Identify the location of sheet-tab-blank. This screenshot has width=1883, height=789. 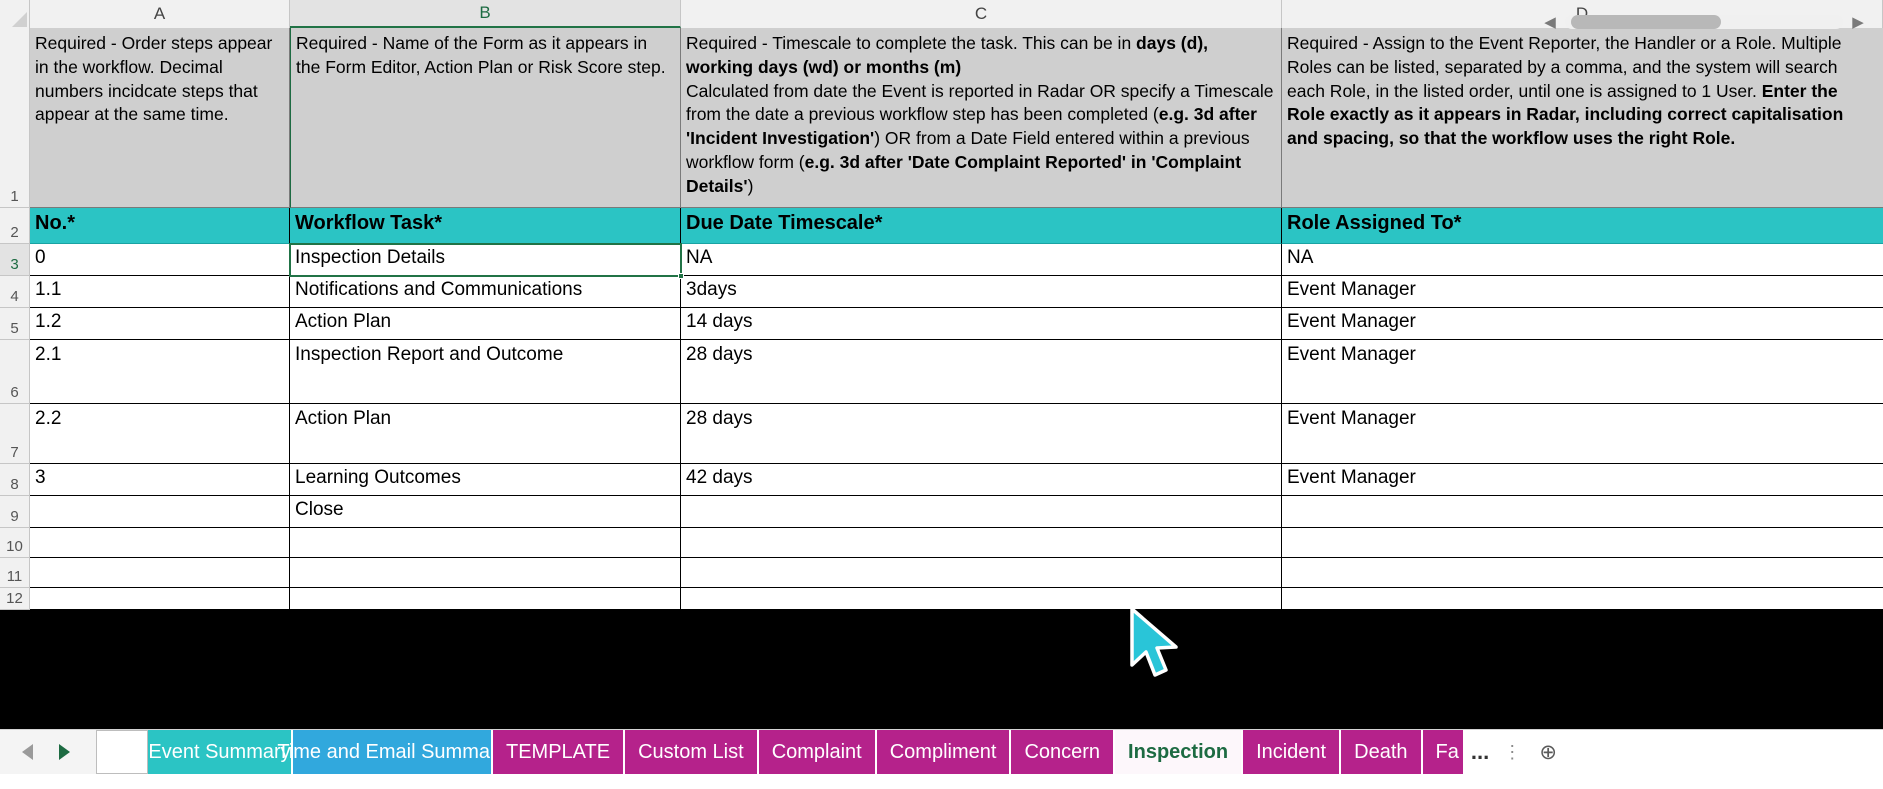
(122, 752).